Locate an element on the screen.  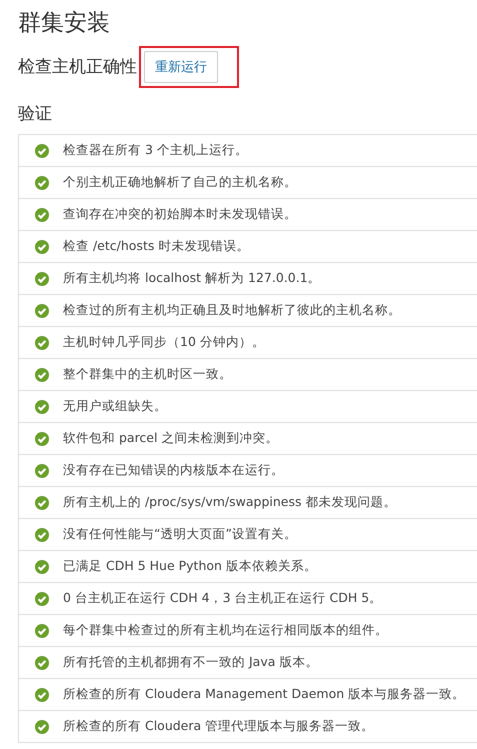
check-result: 整个群集中的主机时区一致。 is located at coordinates (147, 374).